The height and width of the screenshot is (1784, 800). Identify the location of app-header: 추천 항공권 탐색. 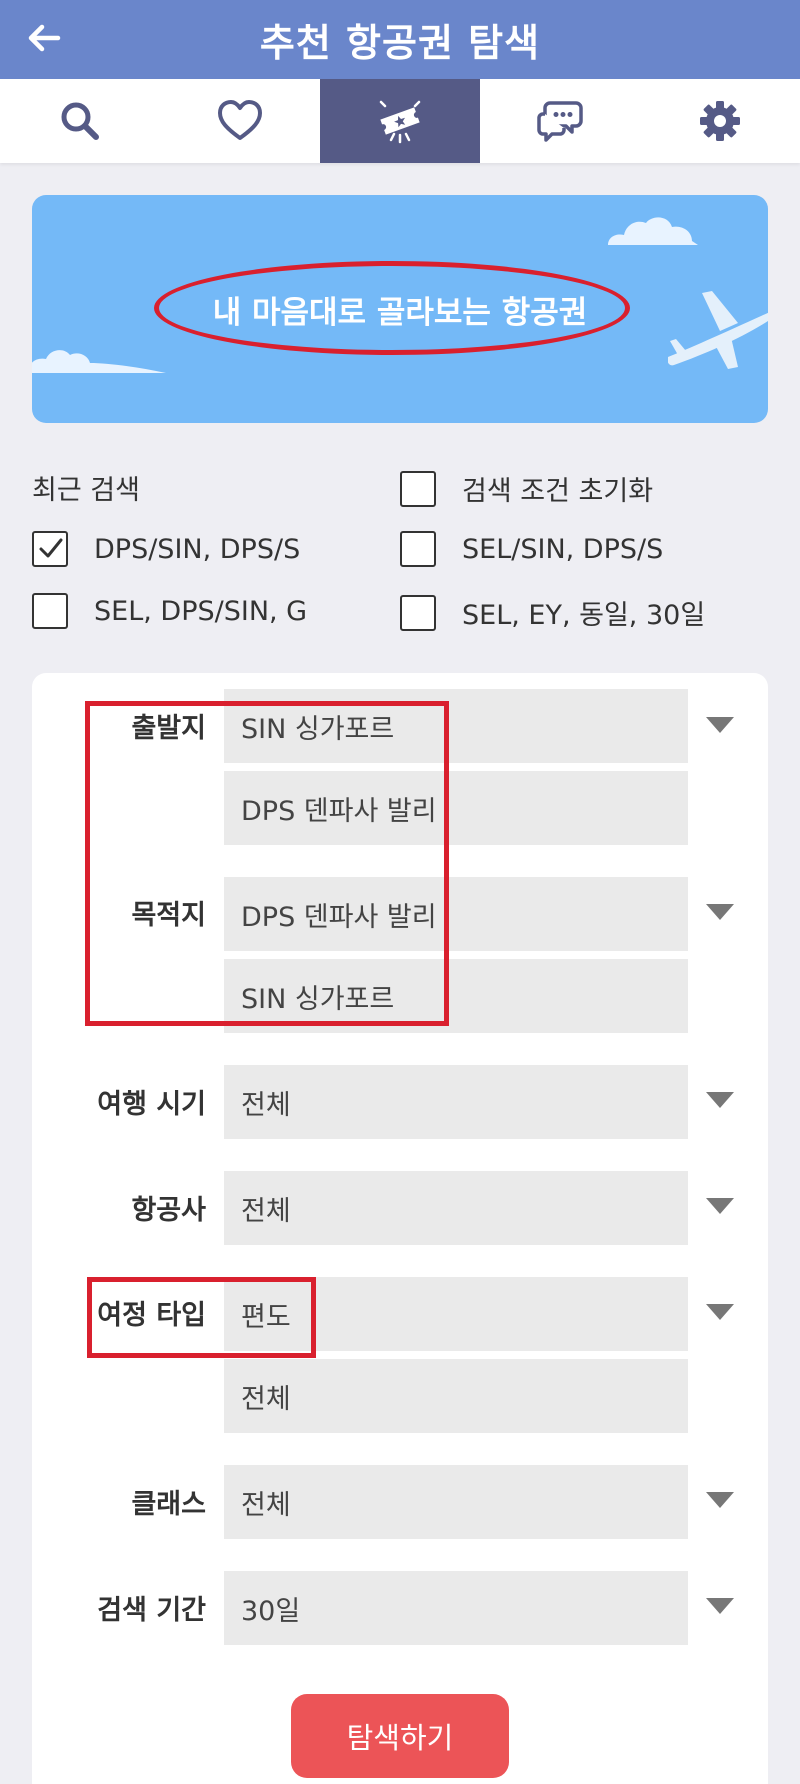
(400, 39).